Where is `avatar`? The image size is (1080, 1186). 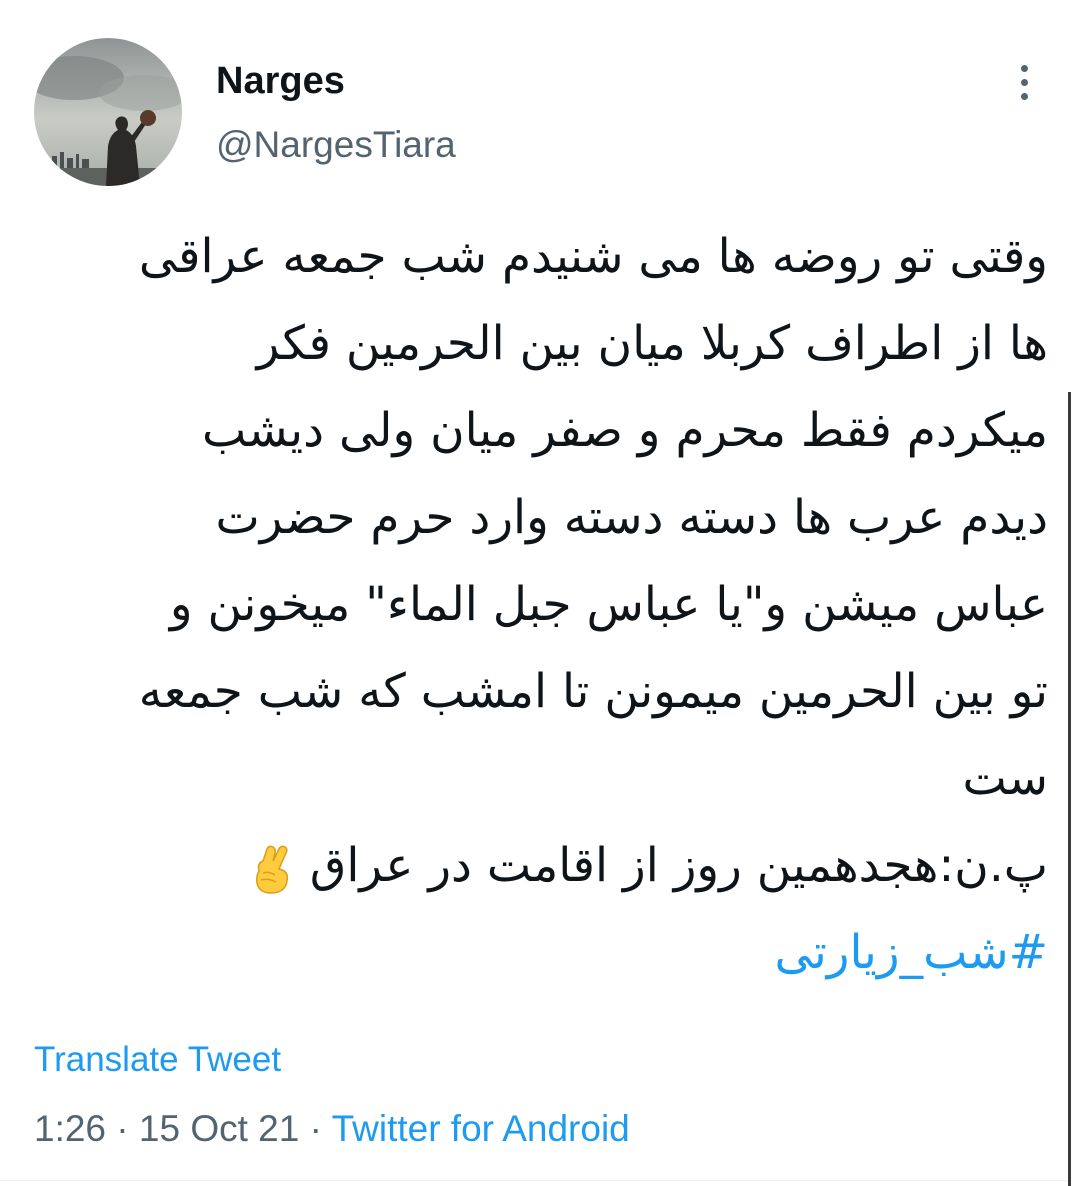 avatar is located at coordinates (108, 112).